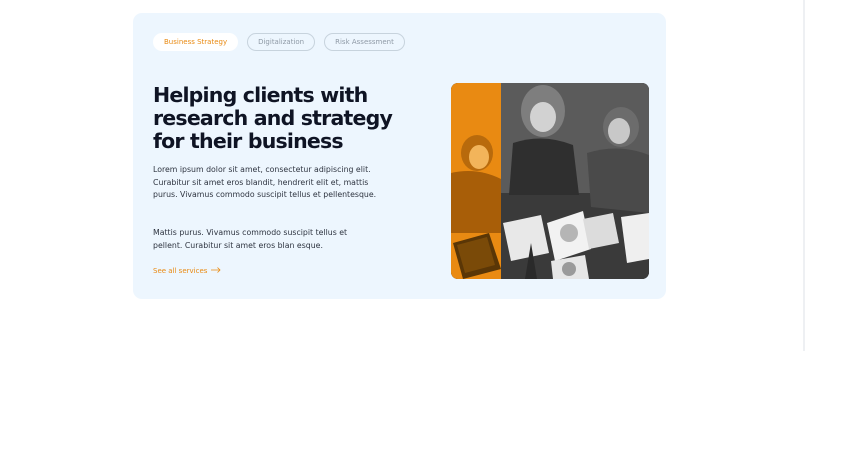  I want to click on page-scrollbar-track, so click(804, 175).